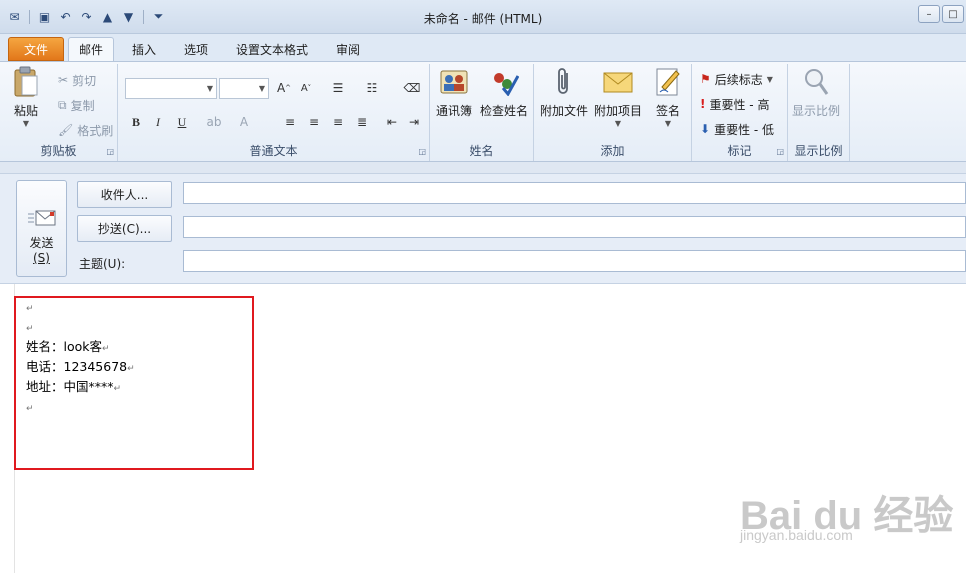 The height and width of the screenshot is (573, 966). Describe the element at coordinates (41, 258) in the screenshot. I see `send-shortcut-label: (S)` at that location.